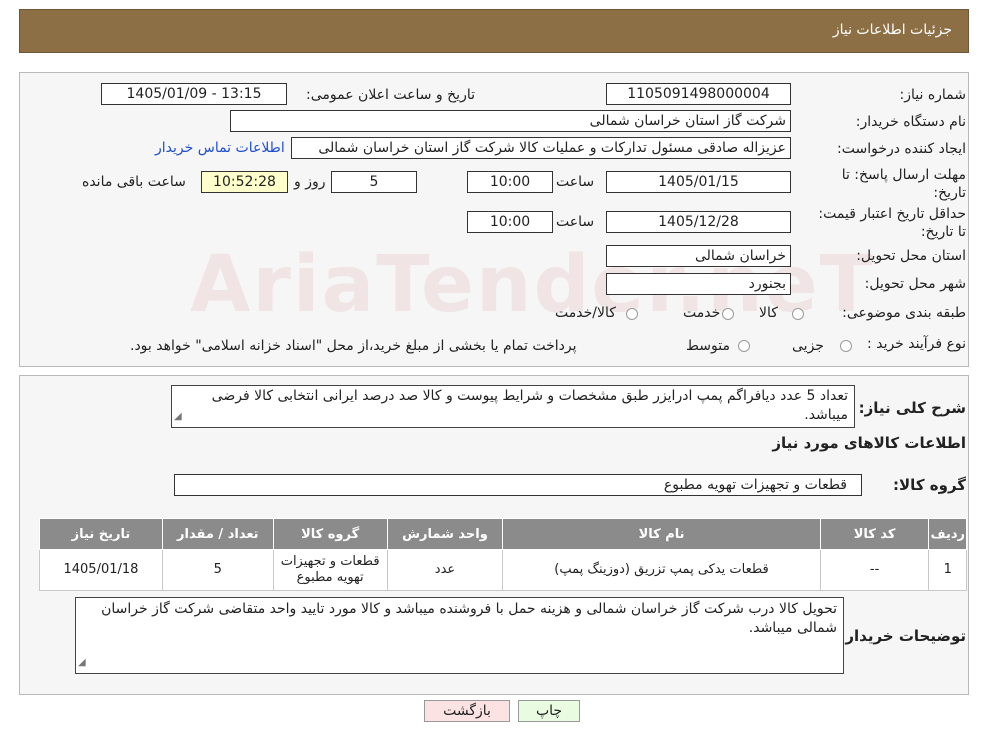 This screenshot has width=985, height=744. What do you see at coordinates (755, 485) in the screenshot?
I see `goods-group-value: قطعات و تجهیزات تهویه مطبوع` at bounding box center [755, 485].